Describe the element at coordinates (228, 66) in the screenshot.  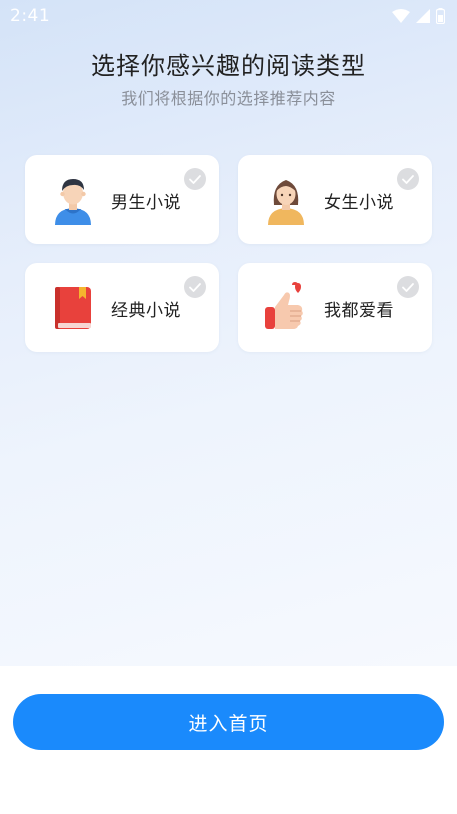
I see `page-title: 选择你感兴趣的阅读类型` at that location.